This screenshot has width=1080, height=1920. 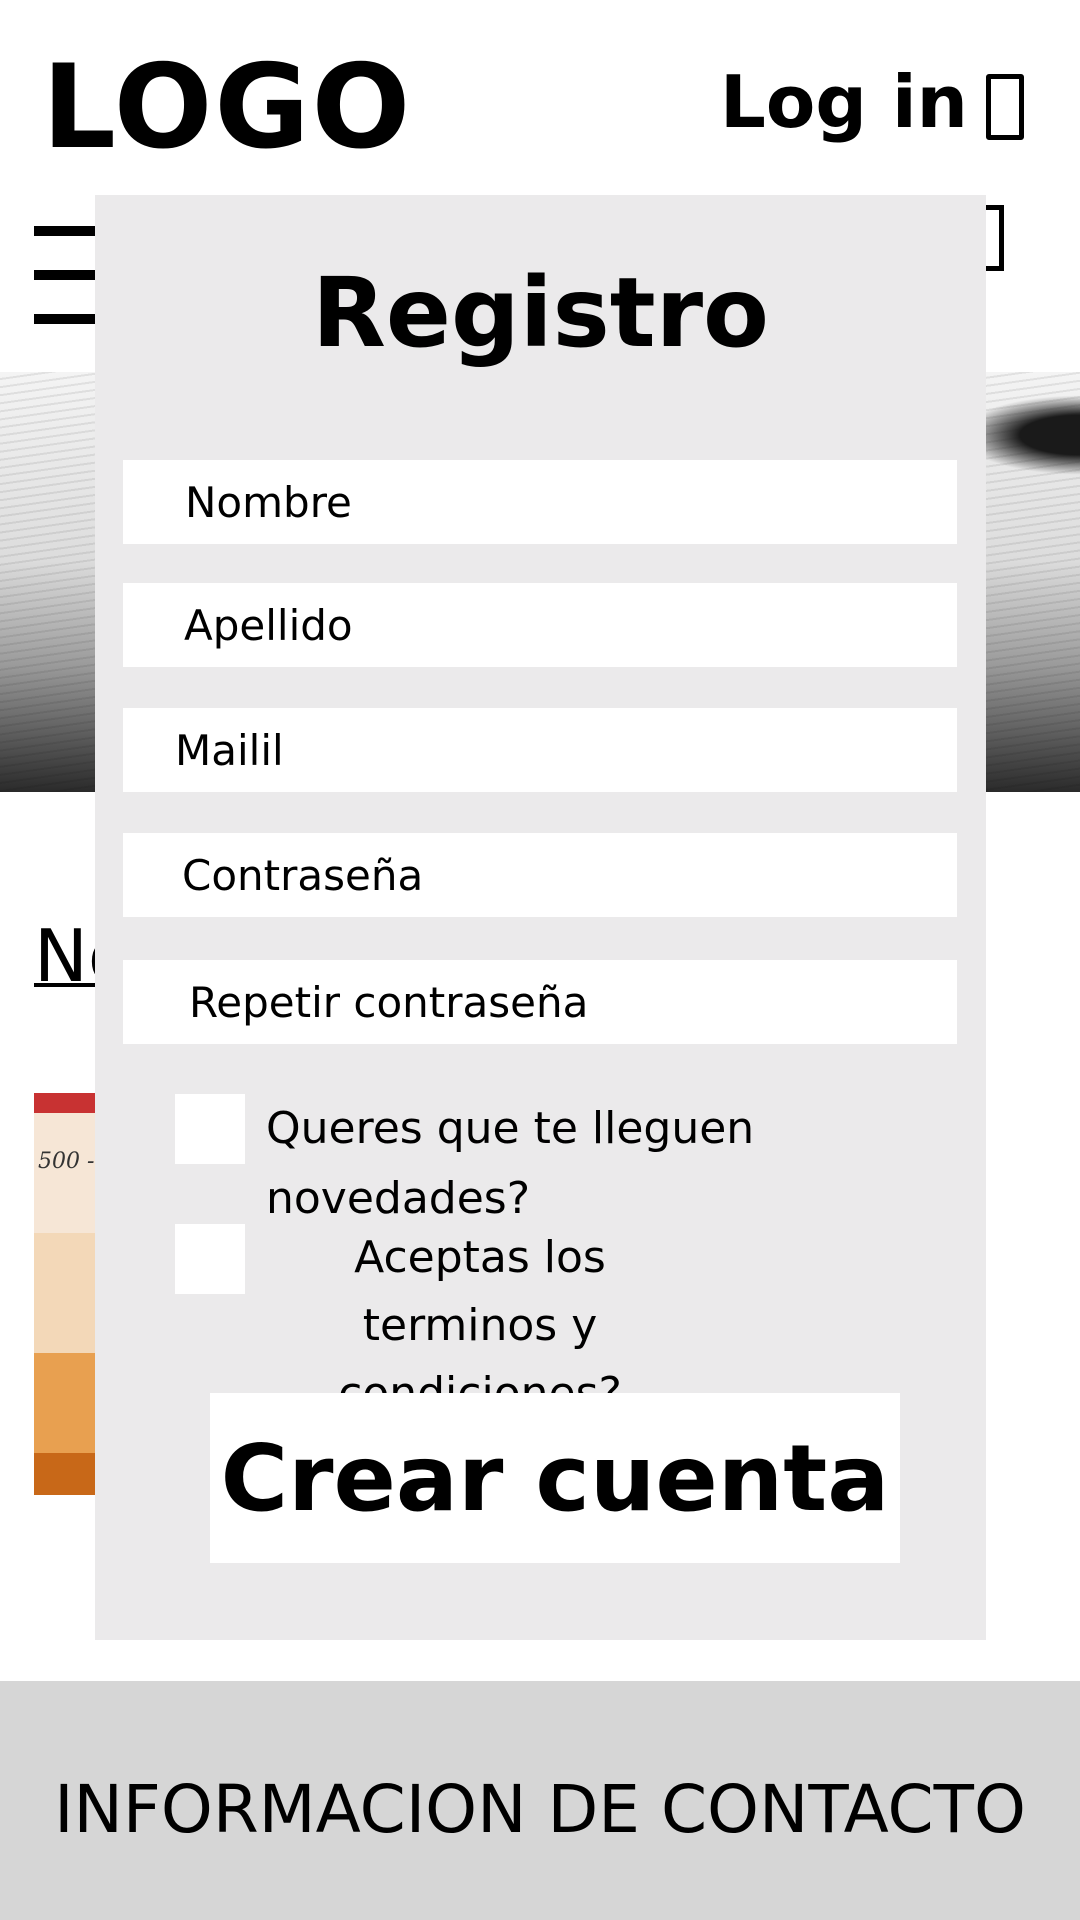 What do you see at coordinates (210, 1259) in the screenshot?
I see `terms-checkbox` at bounding box center [210, 1259].